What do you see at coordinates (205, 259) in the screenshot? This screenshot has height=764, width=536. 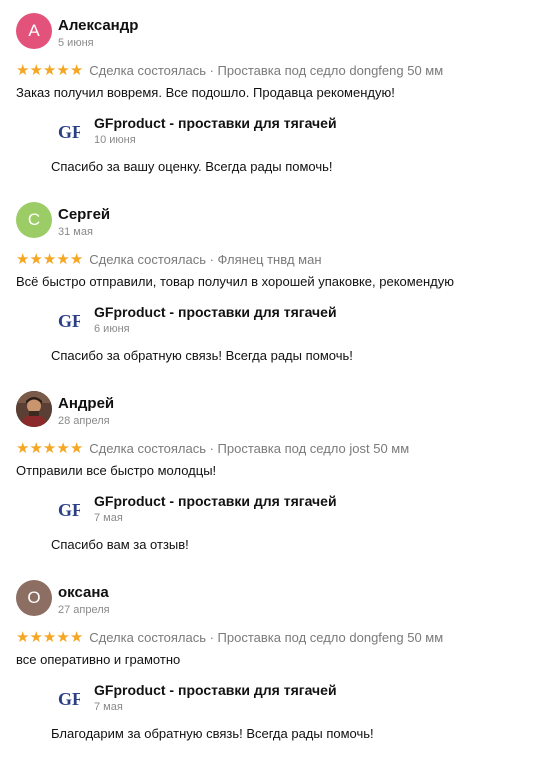 I see `deal-info: Сделка состоялась · Флянец тнвд ман` at bounding box center [205, 259].